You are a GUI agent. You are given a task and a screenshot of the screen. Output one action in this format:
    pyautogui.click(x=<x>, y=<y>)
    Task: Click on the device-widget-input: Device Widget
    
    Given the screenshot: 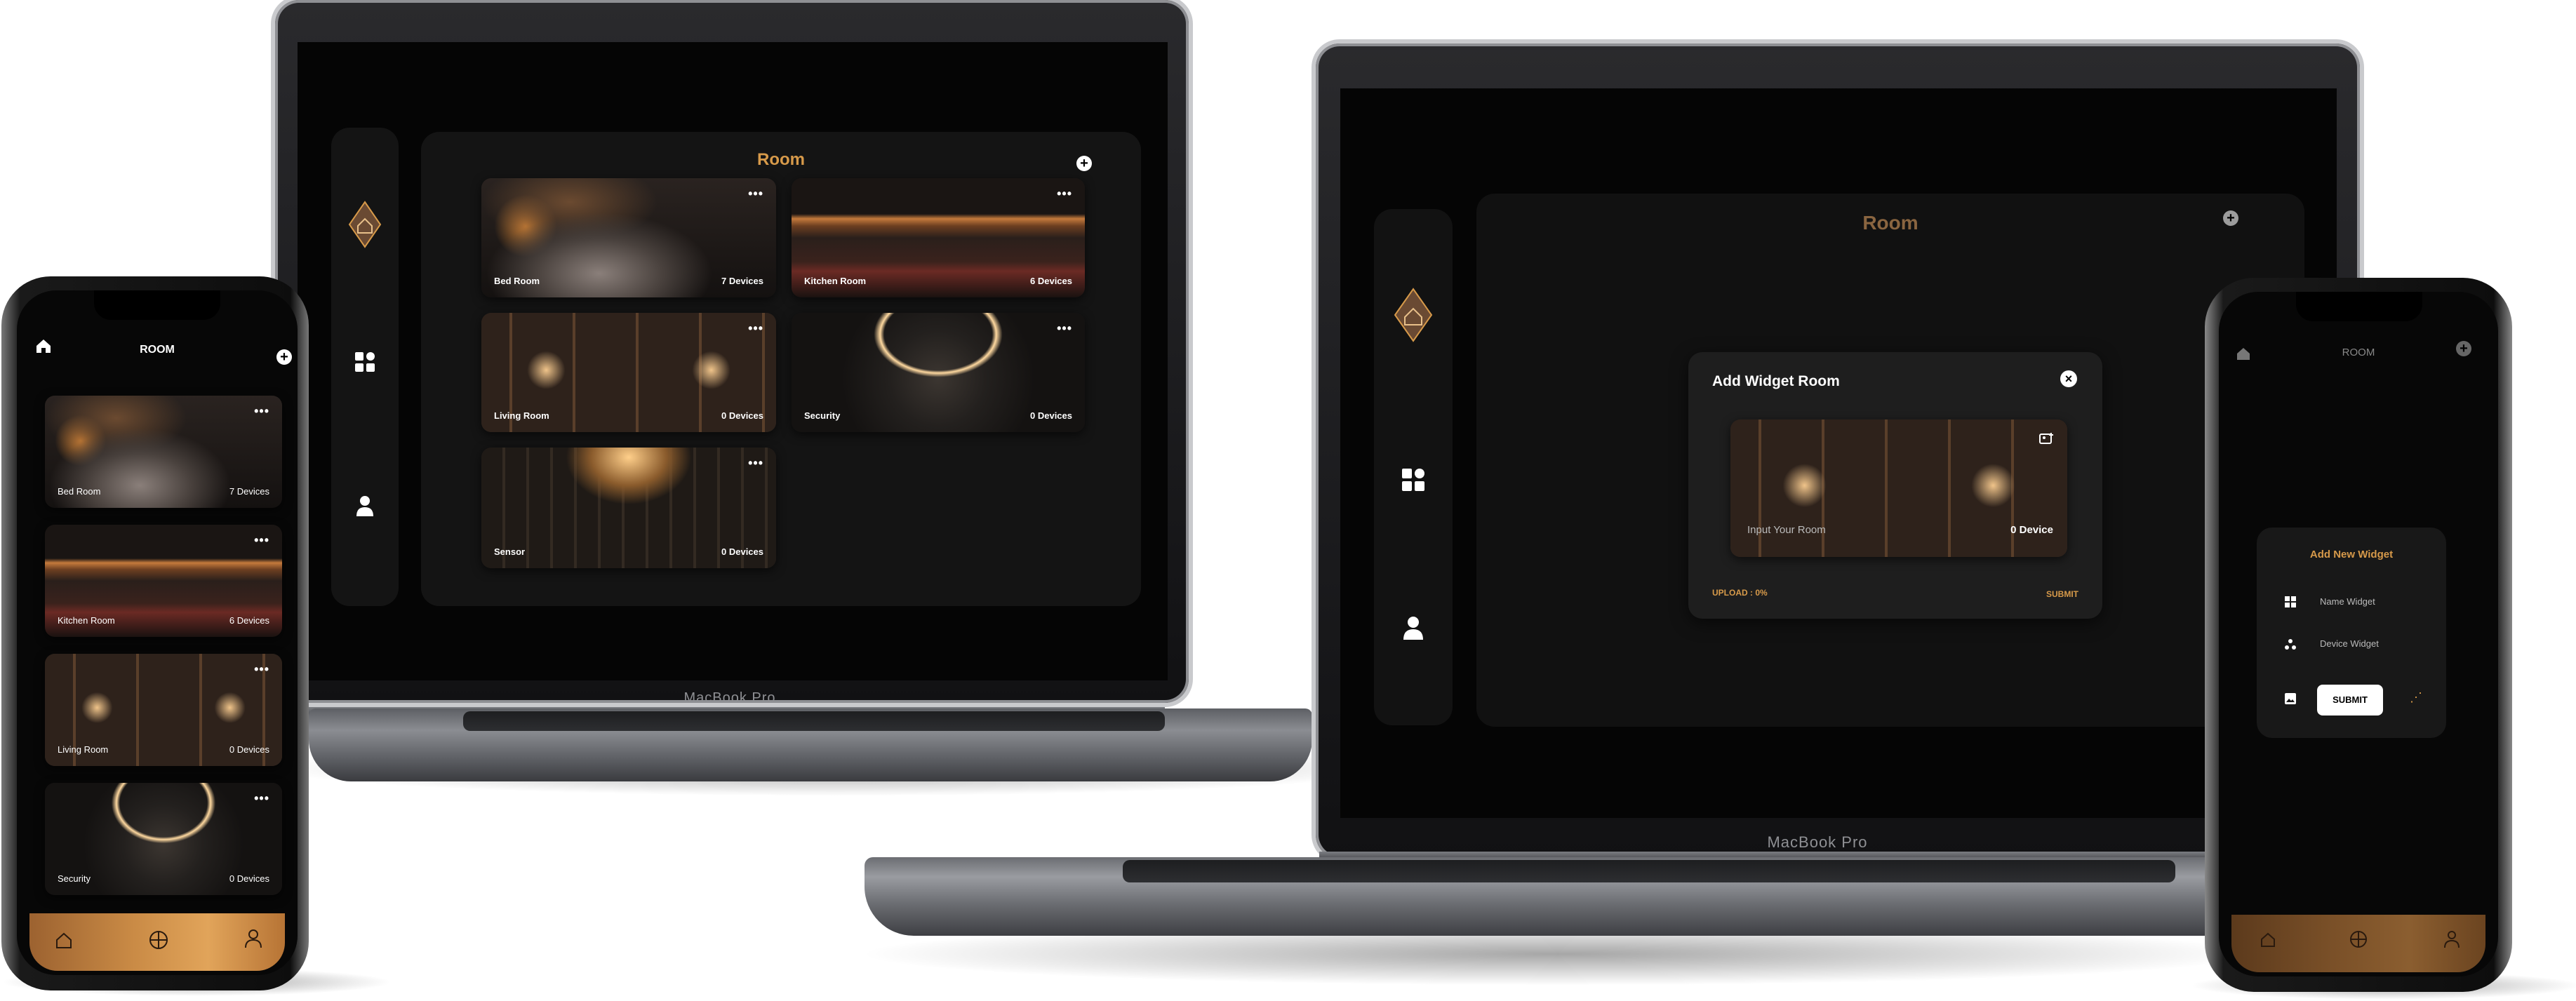 What is the action you would take?
    pyautogui.click(x=2349, y=644)
    